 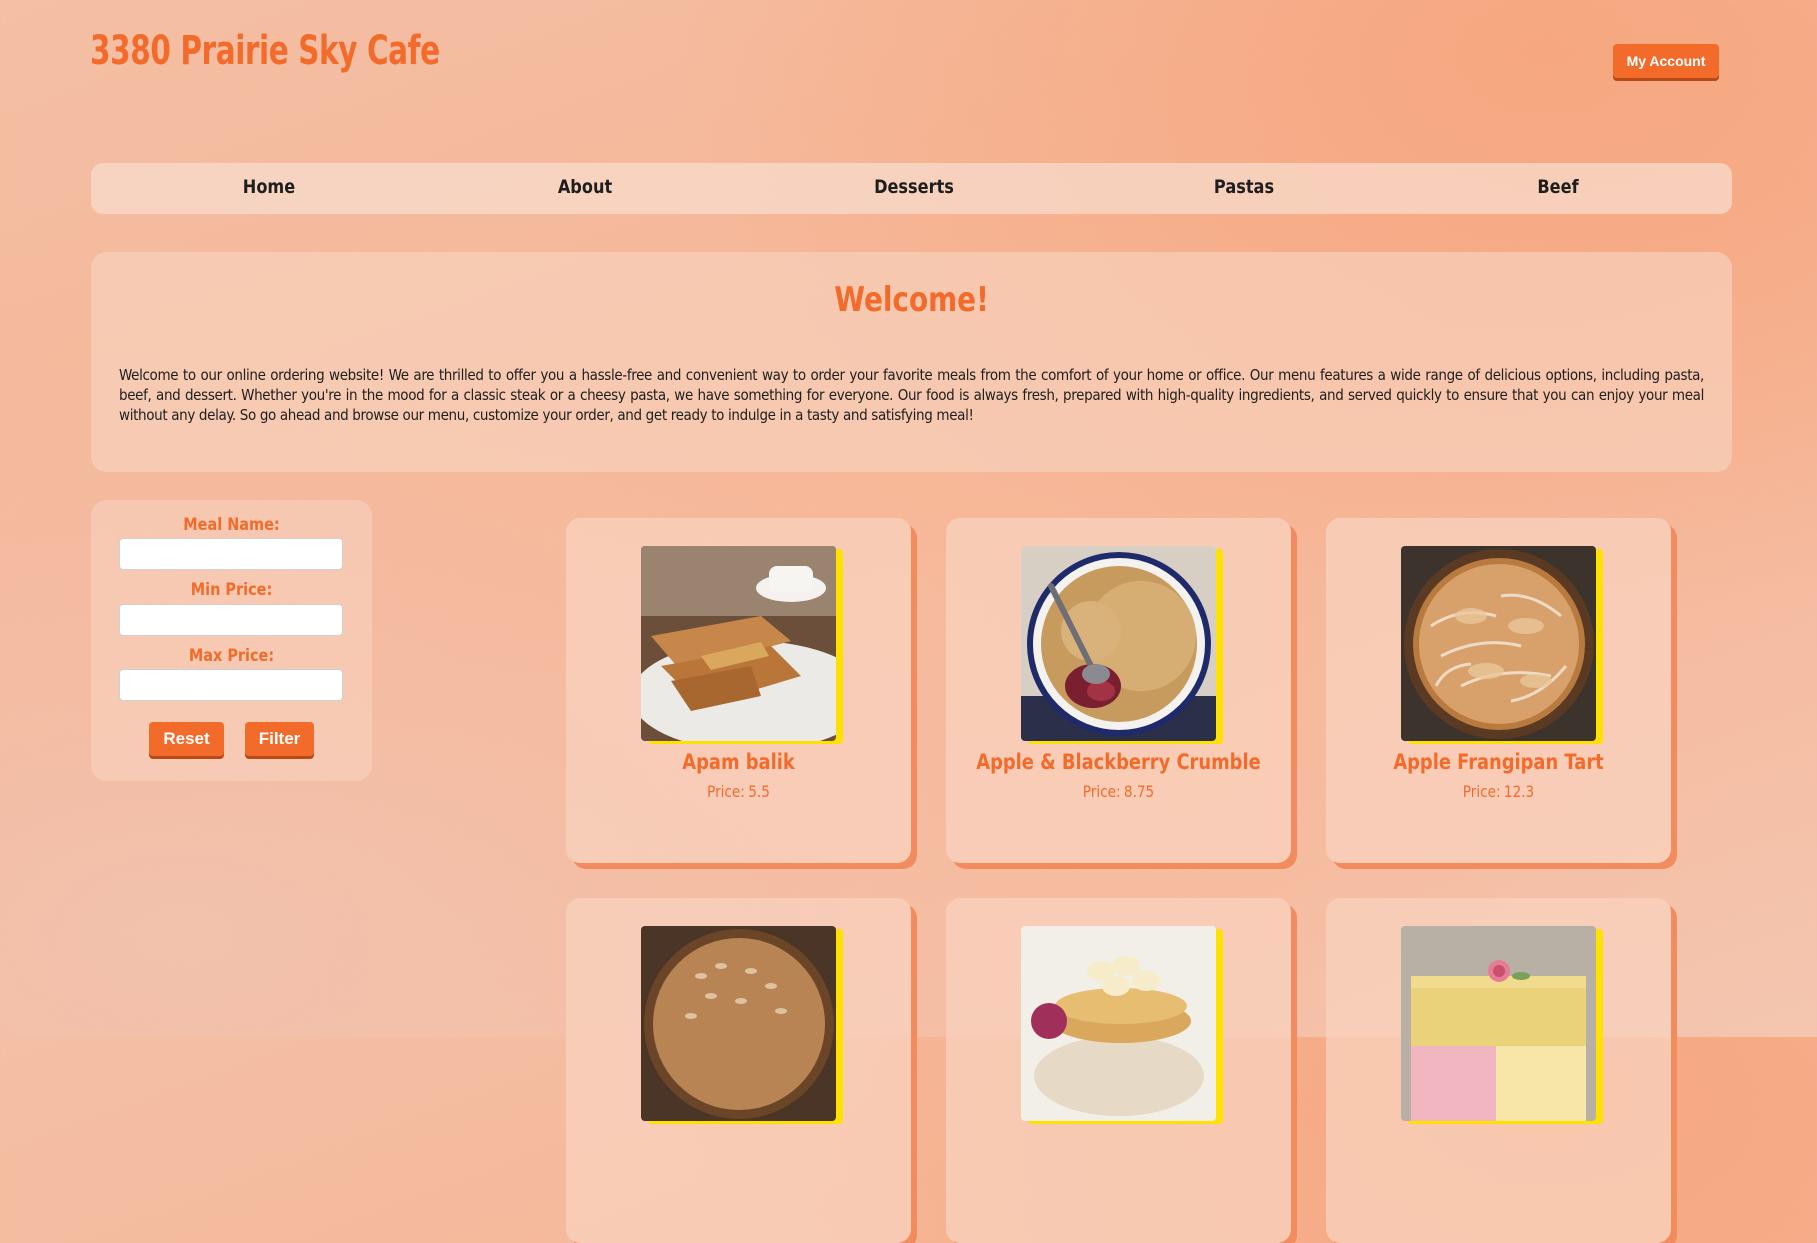 I want to click on meal-image-apple-frangipan-tart, so click(x=1498, y=643).